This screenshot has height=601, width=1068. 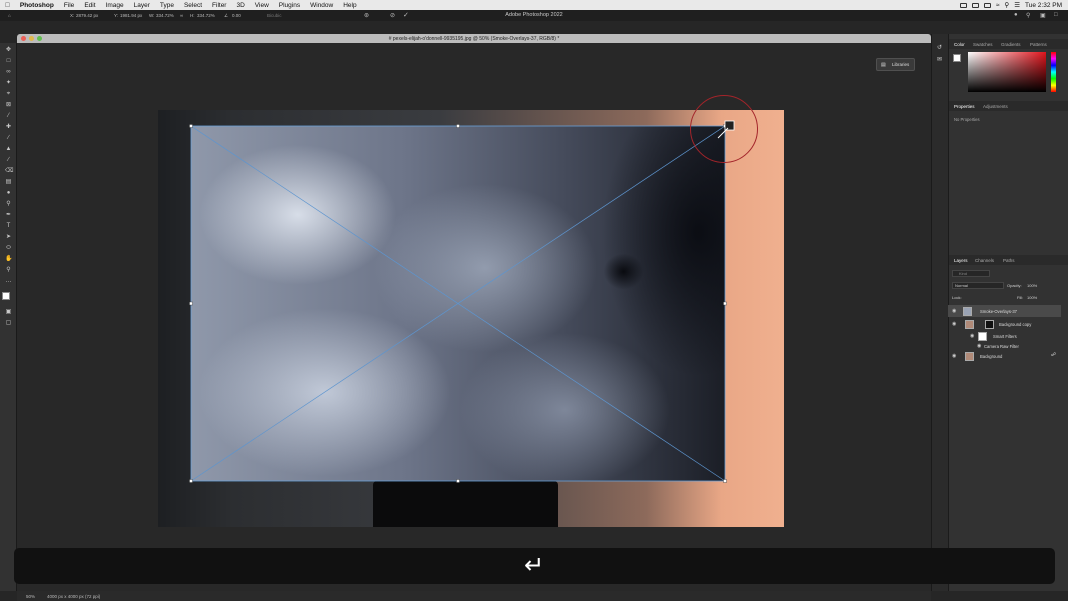 What do you see at coordinates (8, 270) in the screenshot?
I see `zoom-tool-icon: ⚲` at bounding box center [8, 270].